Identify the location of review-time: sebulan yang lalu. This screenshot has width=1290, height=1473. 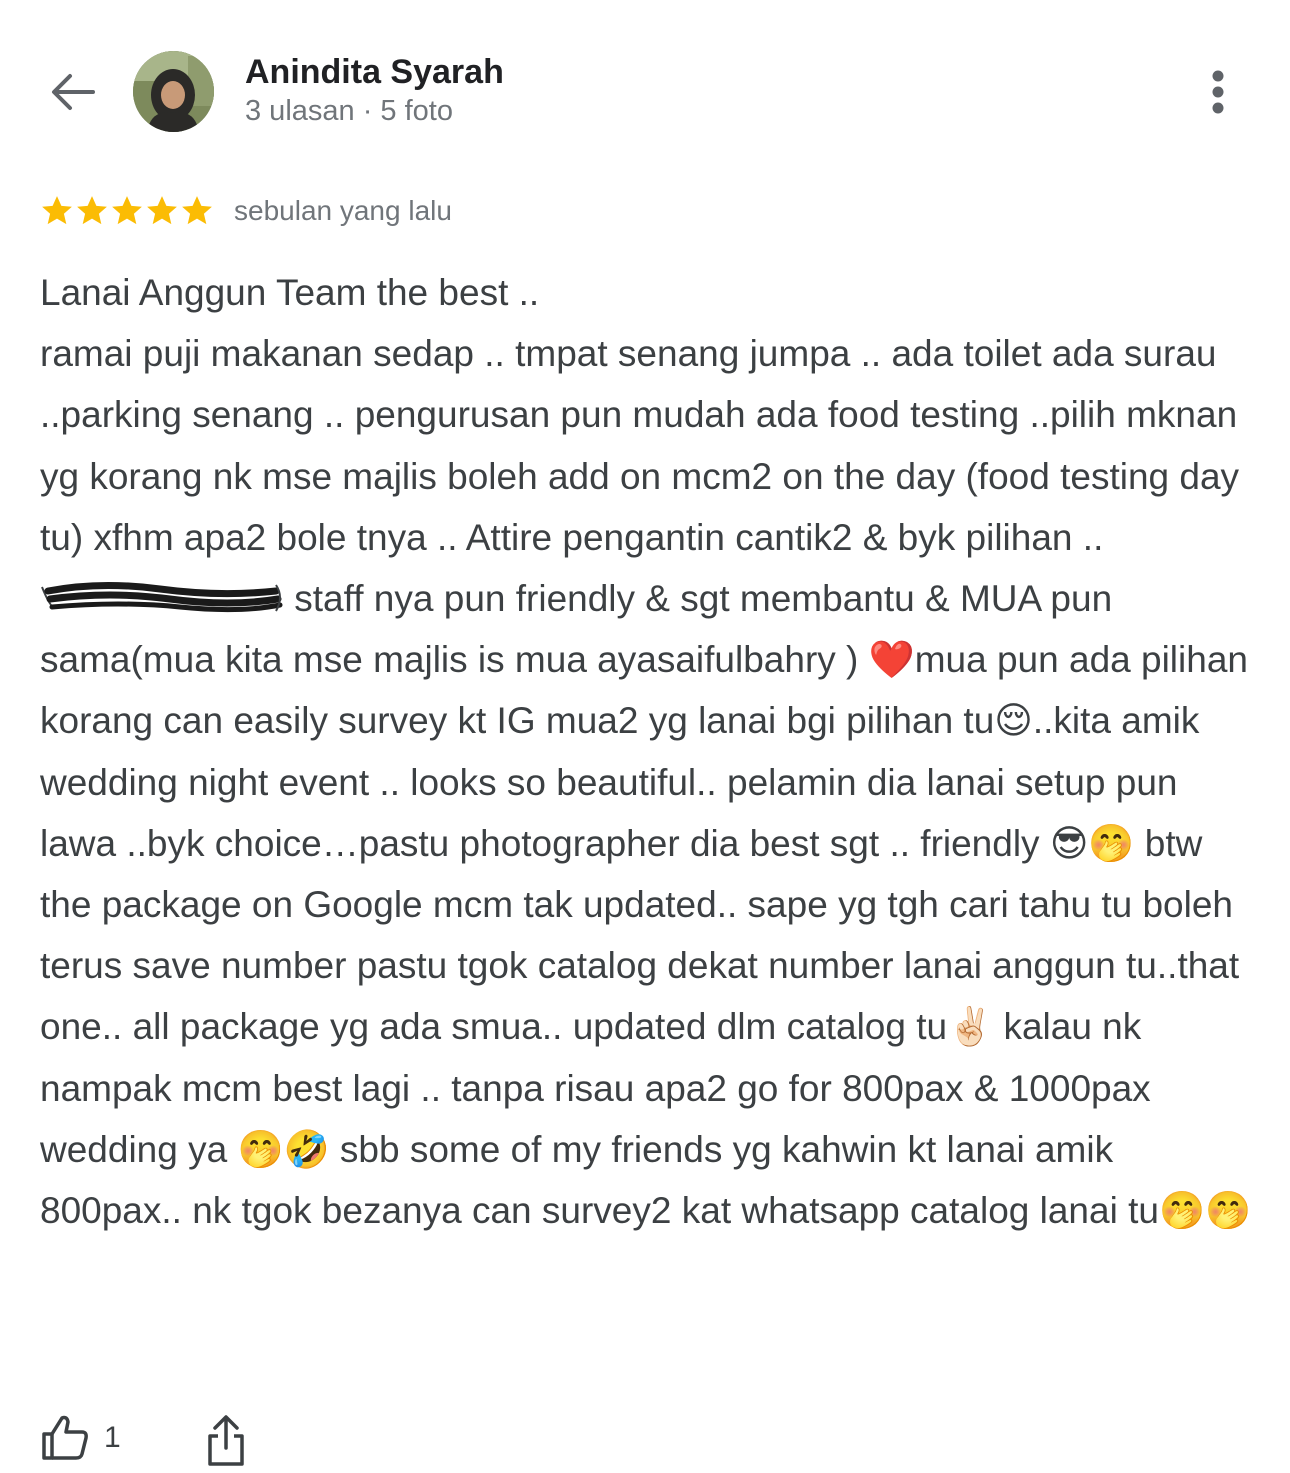
(343, 210).